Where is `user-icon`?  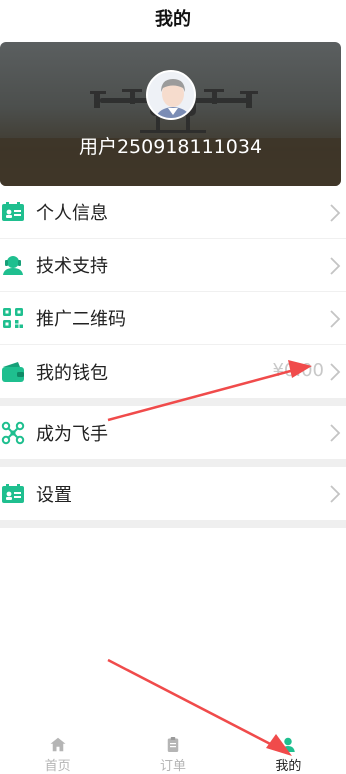
user-icon is located at coordinates (288, 744).